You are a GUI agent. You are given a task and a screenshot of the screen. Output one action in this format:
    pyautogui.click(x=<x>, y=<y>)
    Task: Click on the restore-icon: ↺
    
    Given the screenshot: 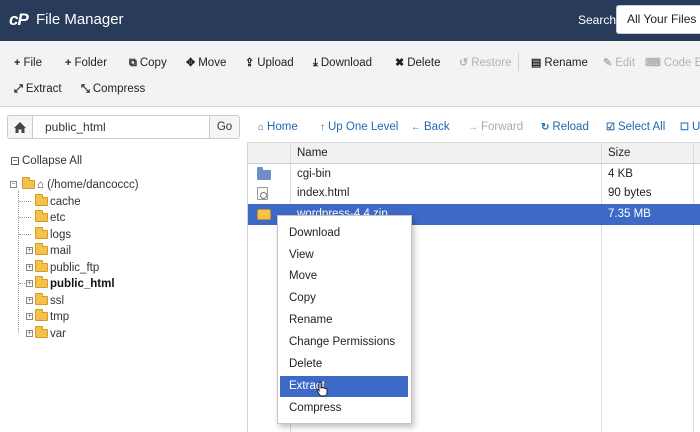 What is the action you would take?
    pyautogui.click(x=464, y=63)
    